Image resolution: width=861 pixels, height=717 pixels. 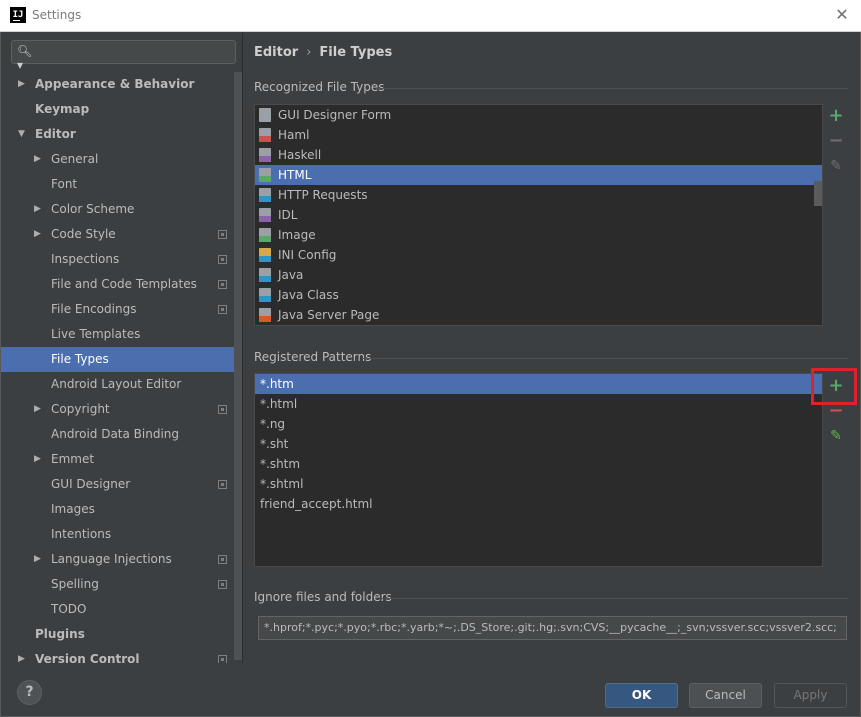 I want to click on file-type-row: GUI Designer Form, so click(x=538, y=115).